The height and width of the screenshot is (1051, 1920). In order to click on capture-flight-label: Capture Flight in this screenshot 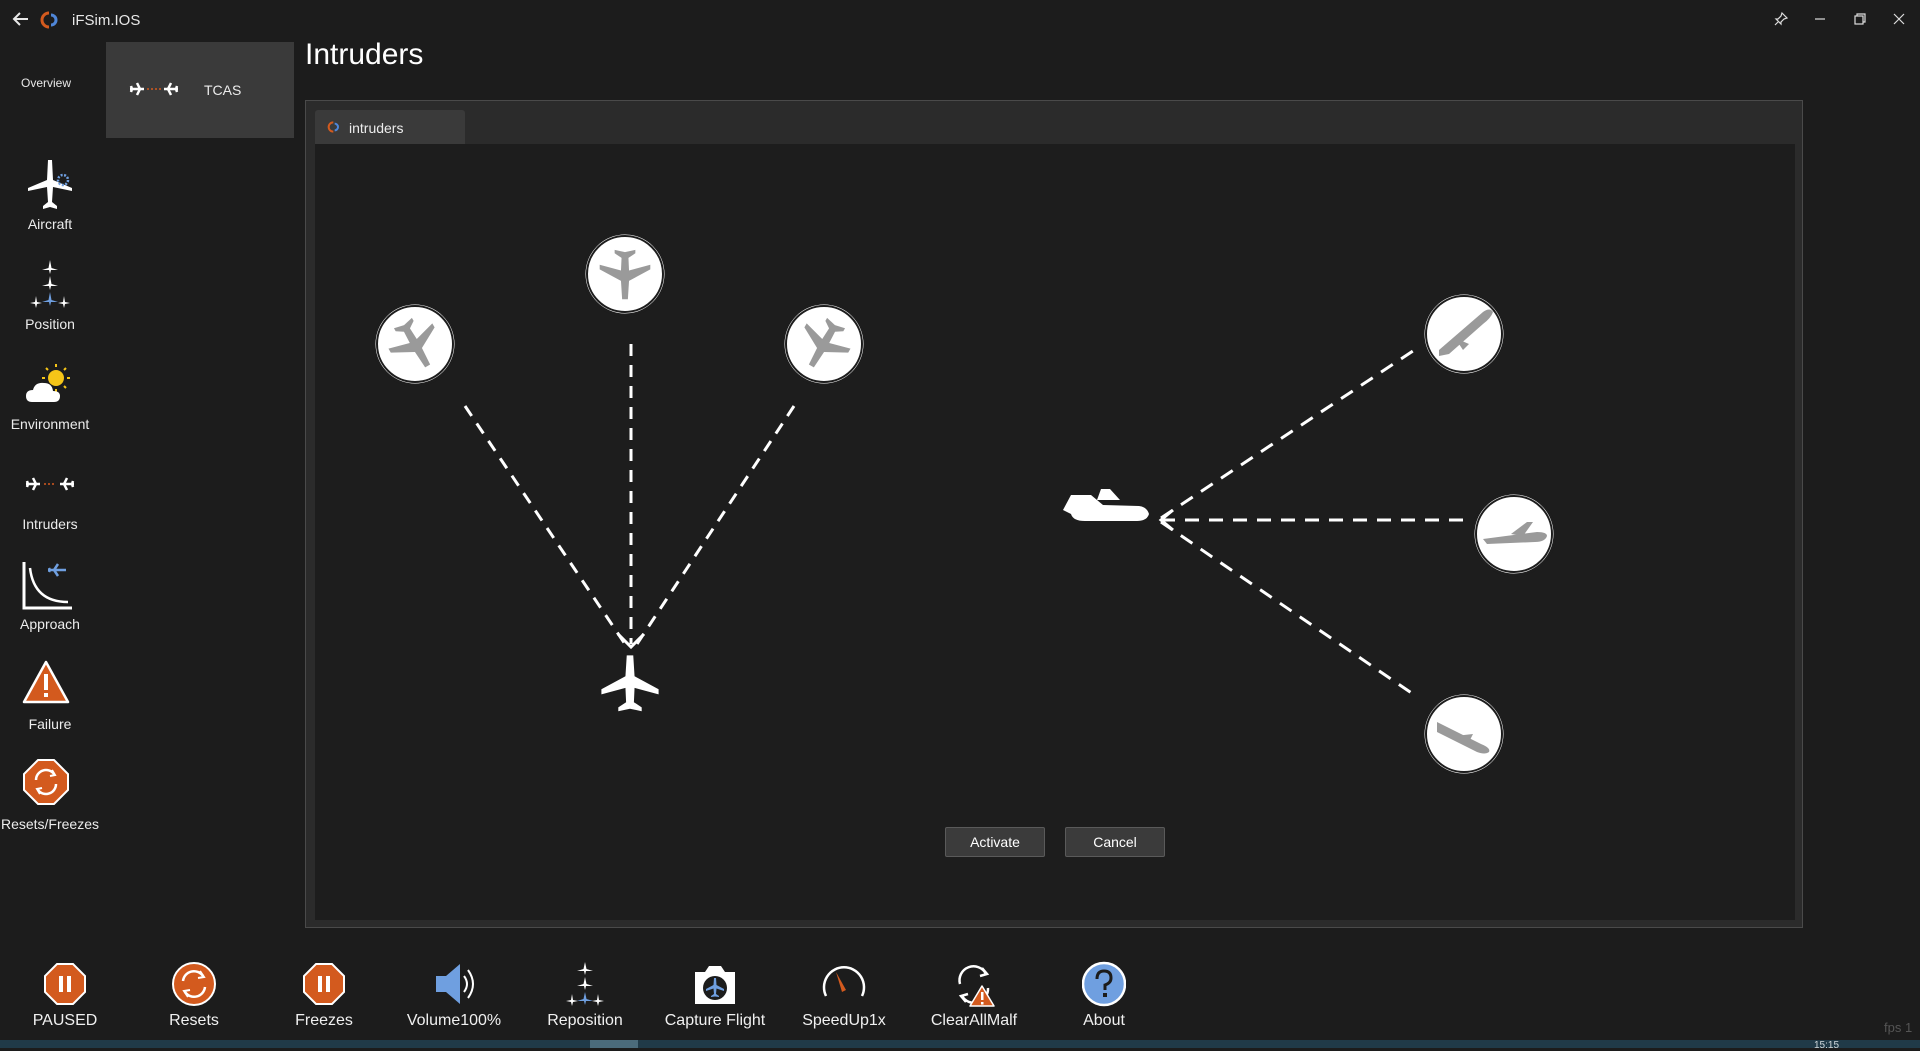, I will do `click(715, 1020)`.